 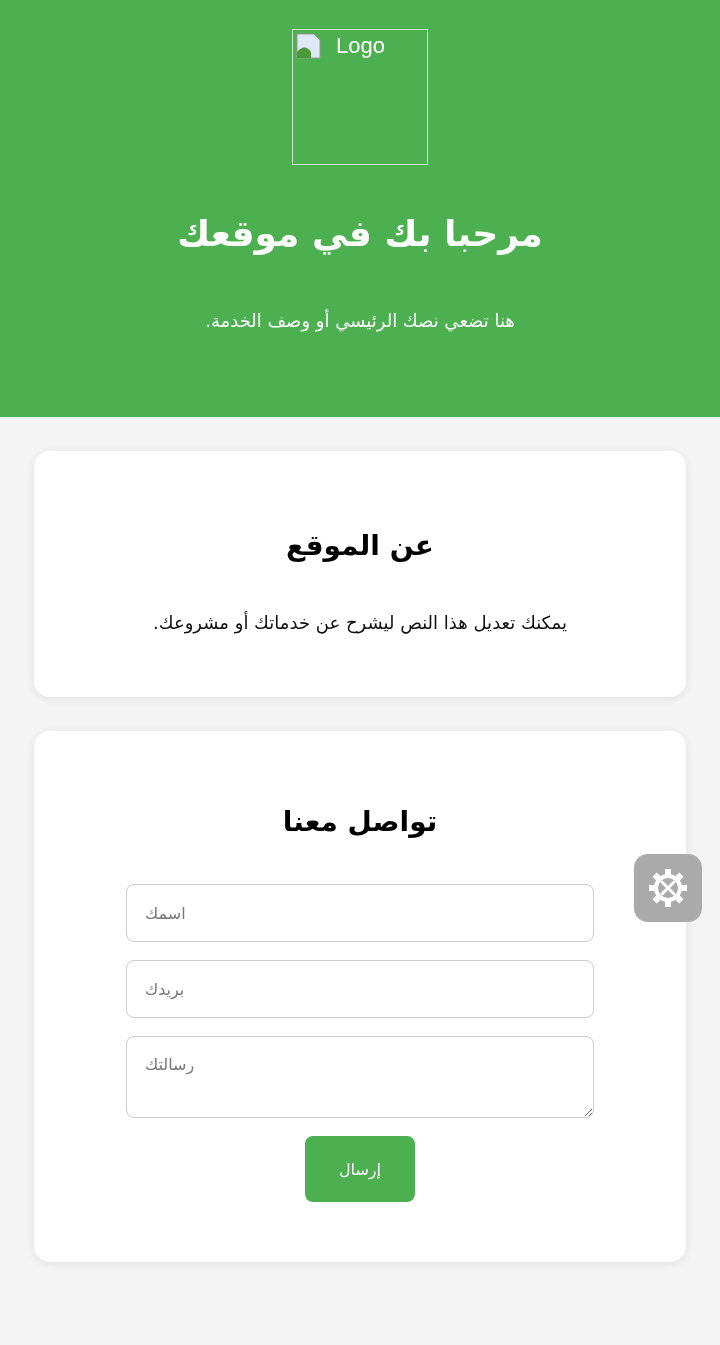 I want to click on page-subtitle: هنا تضعي نصك الرئيسي أو وصف الخدمة., so click(x=360, y=320).